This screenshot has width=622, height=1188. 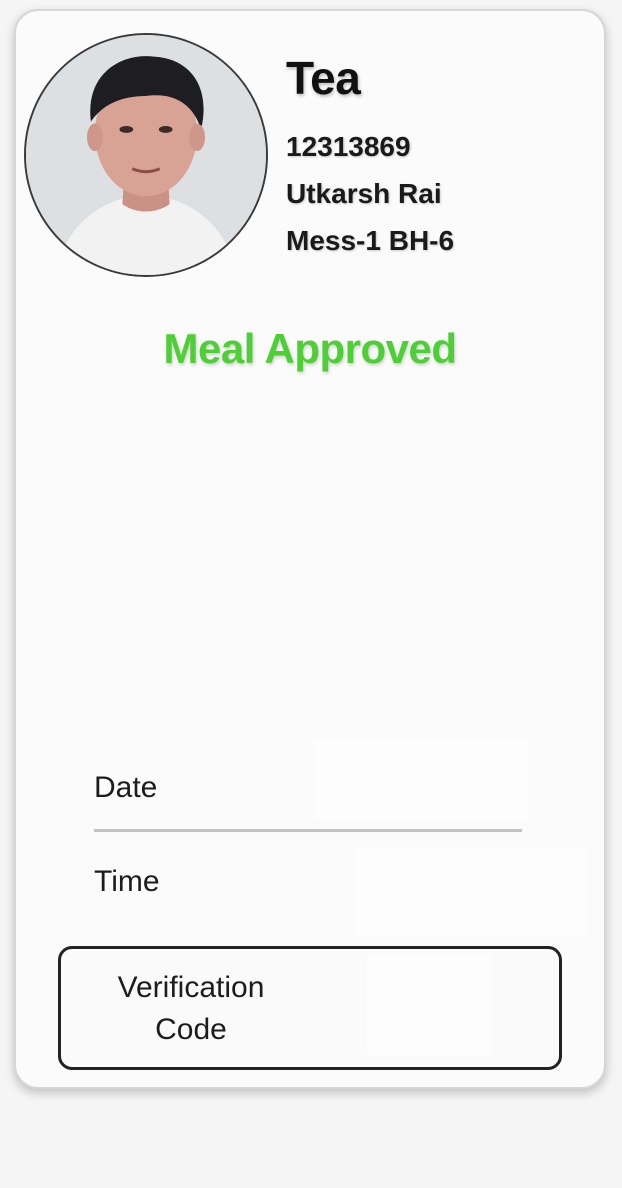 I want to click on divider, so click(x=308, y=830).